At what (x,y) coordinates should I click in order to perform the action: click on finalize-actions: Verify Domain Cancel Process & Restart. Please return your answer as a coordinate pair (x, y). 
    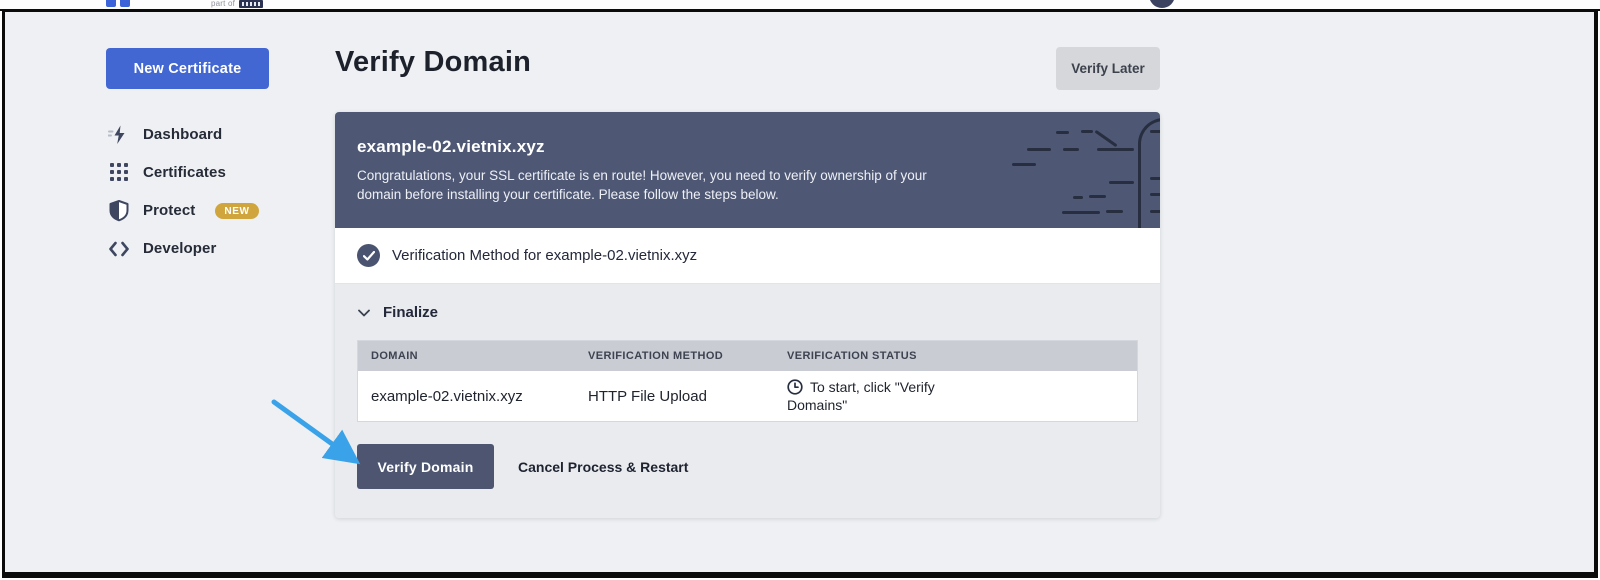
    Looking at the image, I should click on (747, 466).